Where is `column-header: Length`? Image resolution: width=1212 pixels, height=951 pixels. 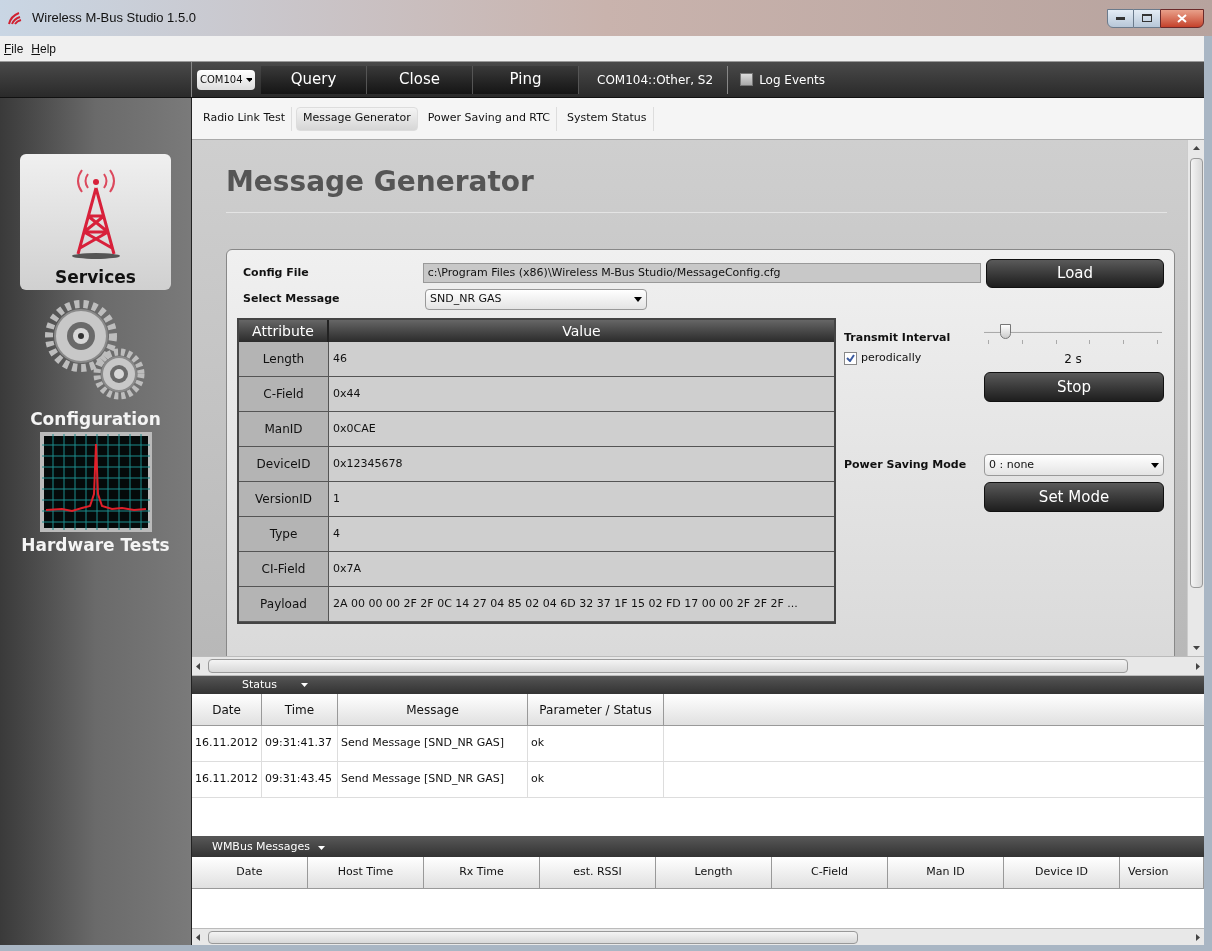 column-header: Length is located at coordinates (714, 872).